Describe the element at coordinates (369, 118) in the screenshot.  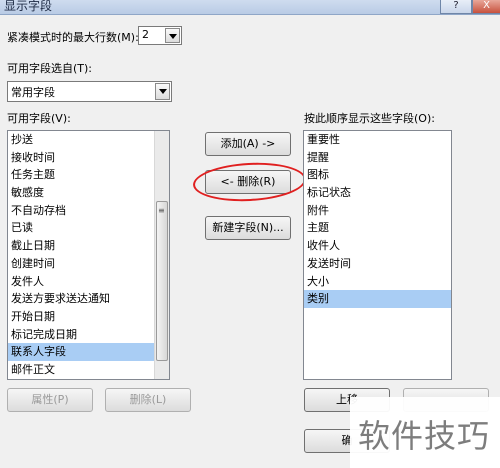
I see `shown-fields-label: 按此顺序显示这些字段(O):` at that location.